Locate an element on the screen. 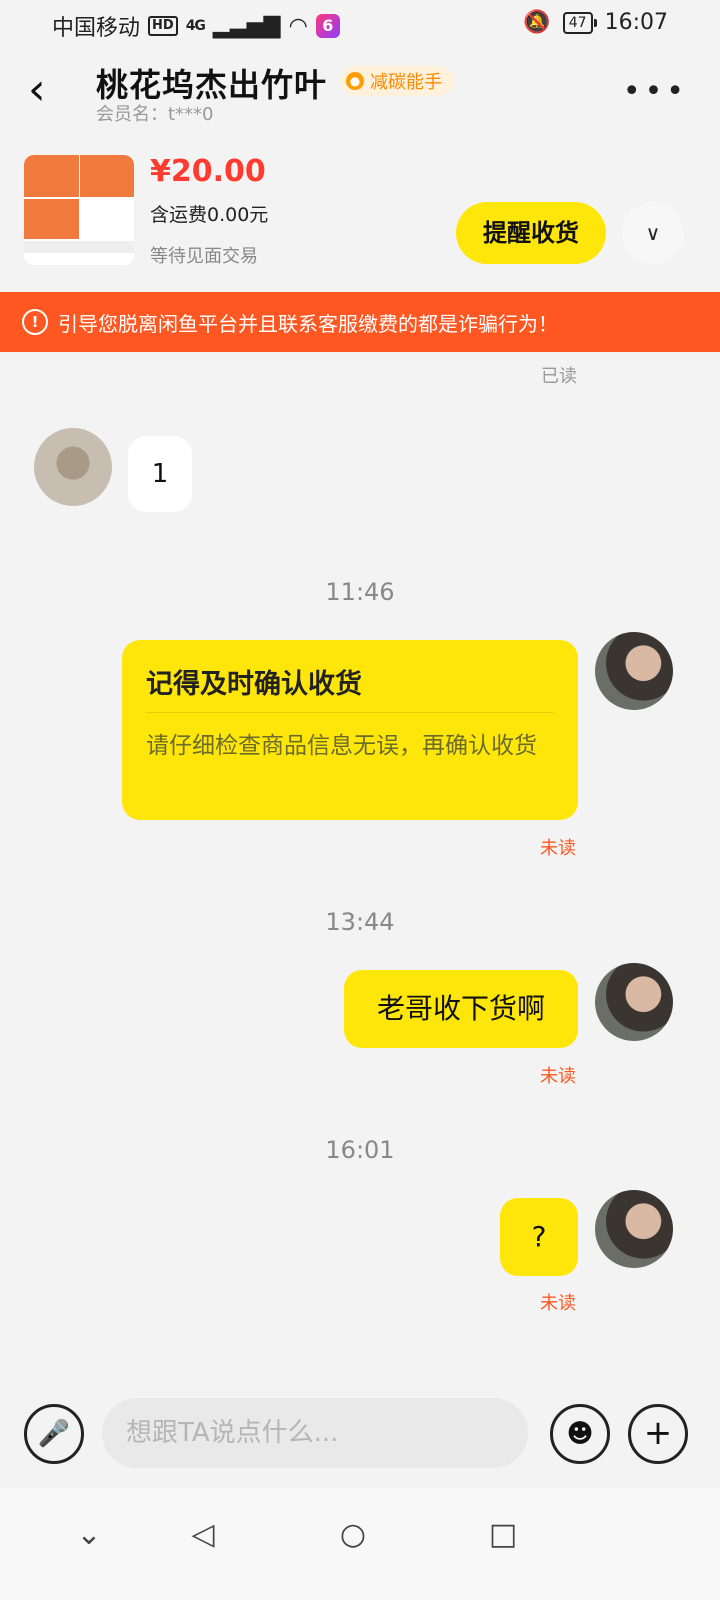  microphone-icon: 🎤 is located at coordinates (54, 1434).